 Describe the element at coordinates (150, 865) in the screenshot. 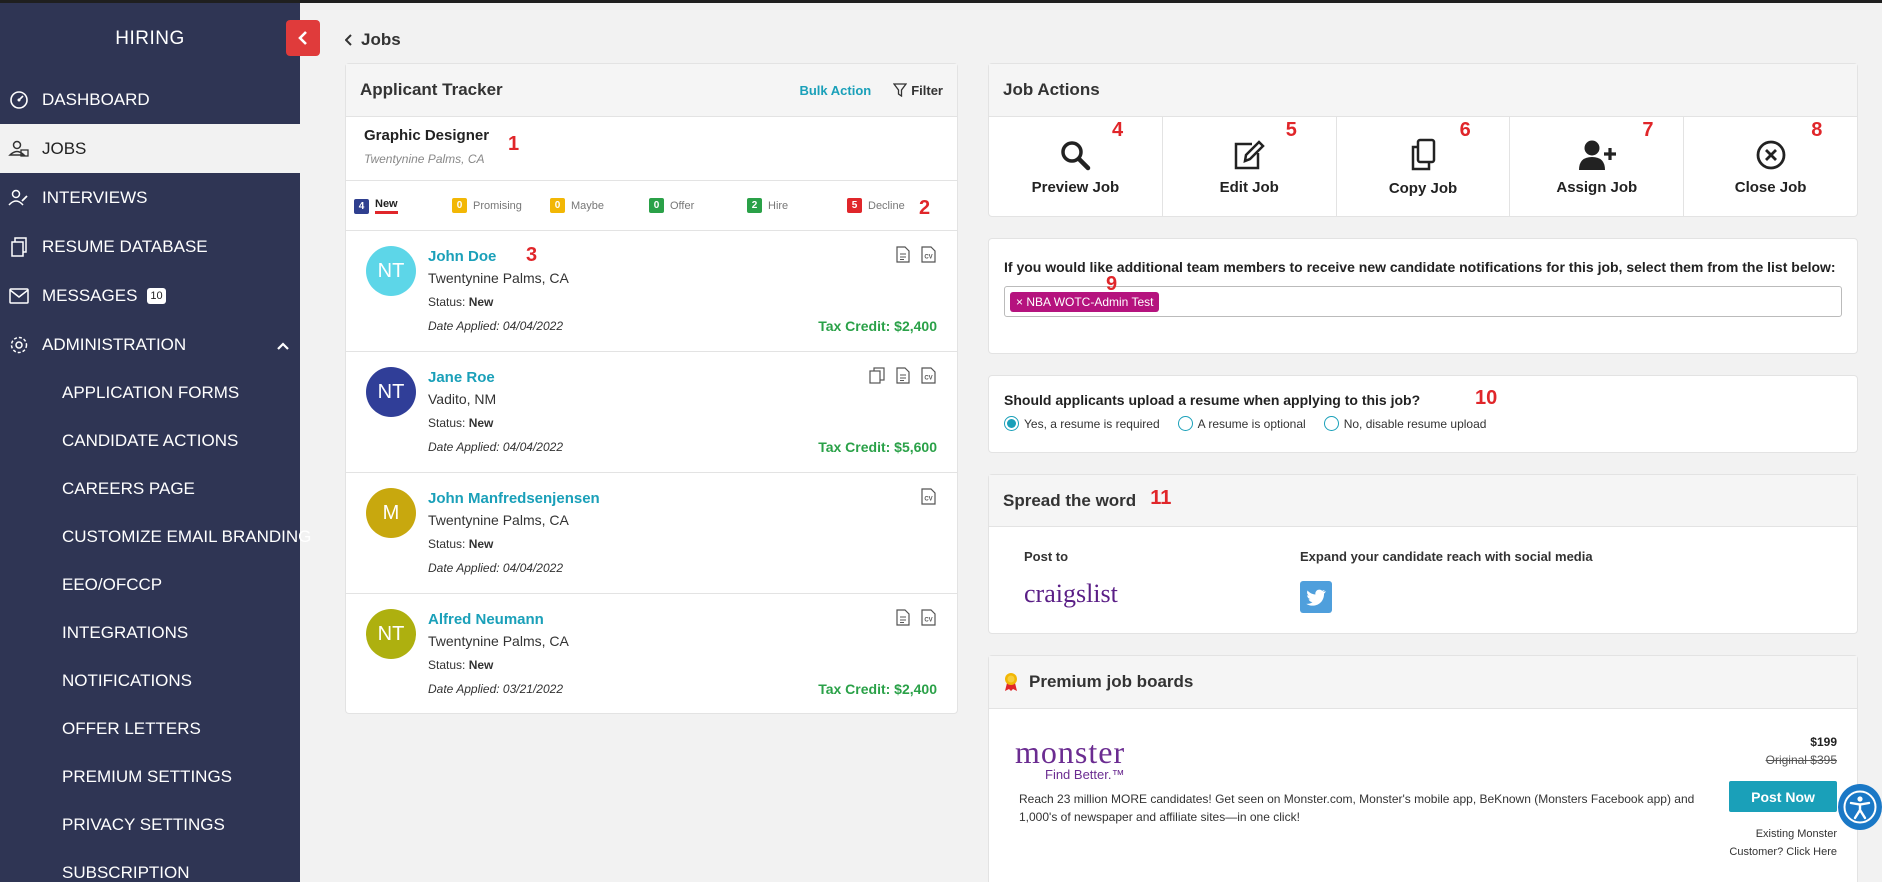

I see `sidebar-subitem-subscription: SUBSCRIPTION` at that location.